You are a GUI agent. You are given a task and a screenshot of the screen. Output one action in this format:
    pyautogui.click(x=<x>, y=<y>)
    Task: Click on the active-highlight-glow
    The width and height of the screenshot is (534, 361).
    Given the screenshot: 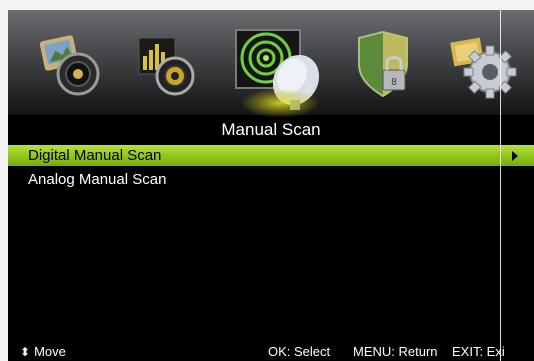 What is the action you would take?
    pyautogui.click(x=280, y=103)
    